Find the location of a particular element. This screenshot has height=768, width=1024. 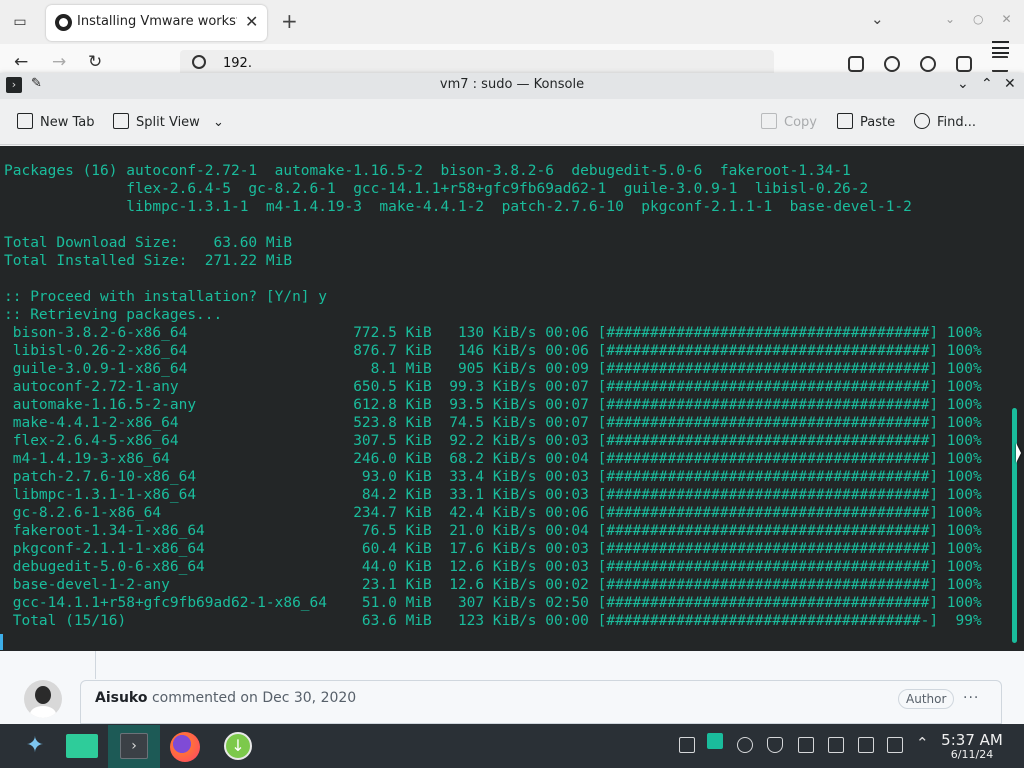

new-tab-label: New Tab is located at coordinates (67, 122).